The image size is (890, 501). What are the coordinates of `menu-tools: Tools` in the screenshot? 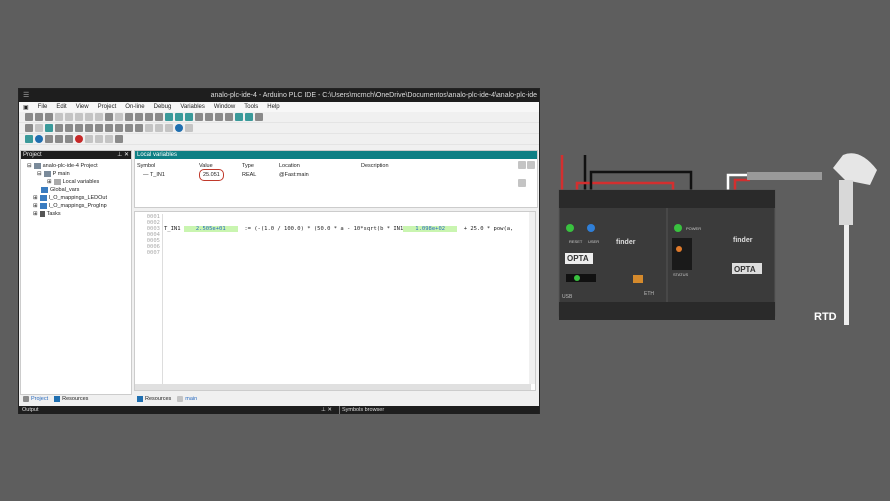 It's located at (251, 107).